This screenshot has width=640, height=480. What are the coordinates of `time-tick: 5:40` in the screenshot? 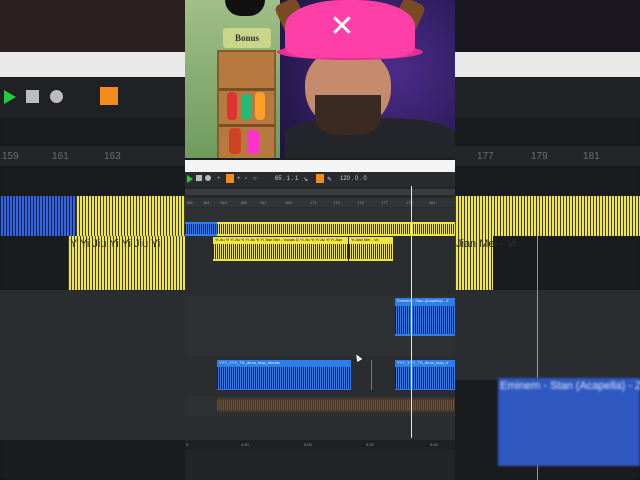 It's located at (434, 444).